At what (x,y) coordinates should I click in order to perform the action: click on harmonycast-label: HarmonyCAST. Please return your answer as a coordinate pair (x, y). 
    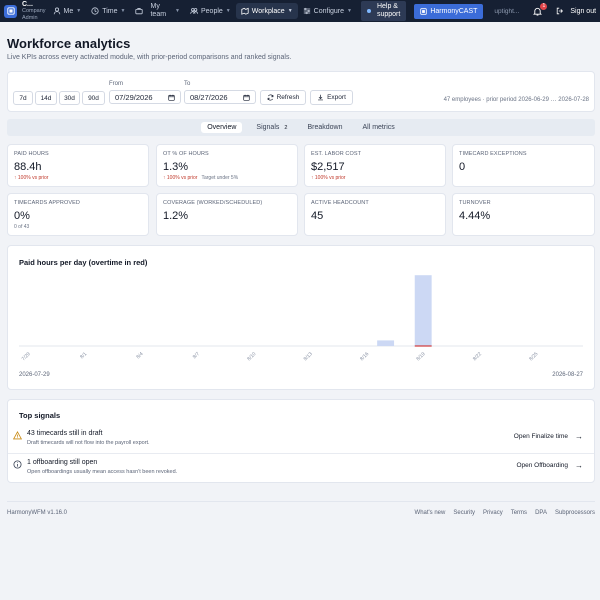
    Looking at the image, I should click on (454, 11).